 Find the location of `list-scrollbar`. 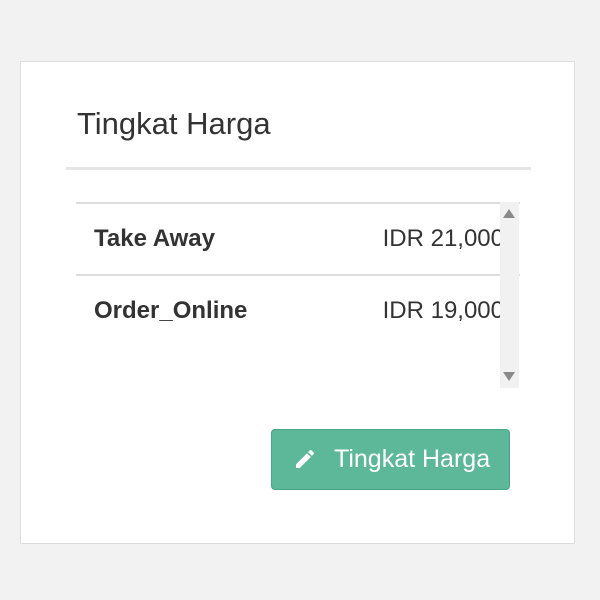

list-scrollbar is located at coordinates (509, 295).